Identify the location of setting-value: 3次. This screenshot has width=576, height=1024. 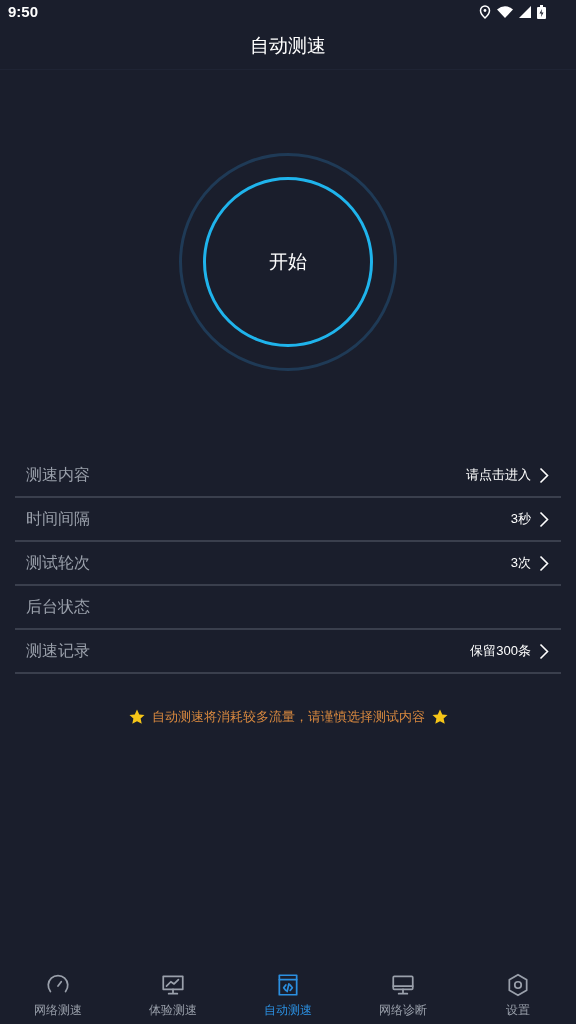
(520, 563).